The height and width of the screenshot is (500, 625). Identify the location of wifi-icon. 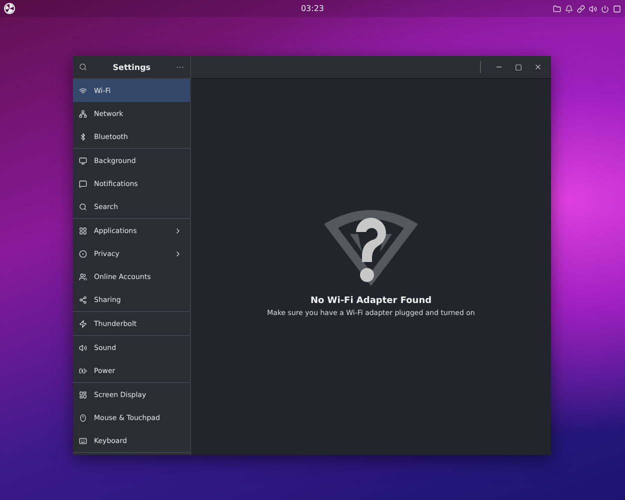
(83, 90).